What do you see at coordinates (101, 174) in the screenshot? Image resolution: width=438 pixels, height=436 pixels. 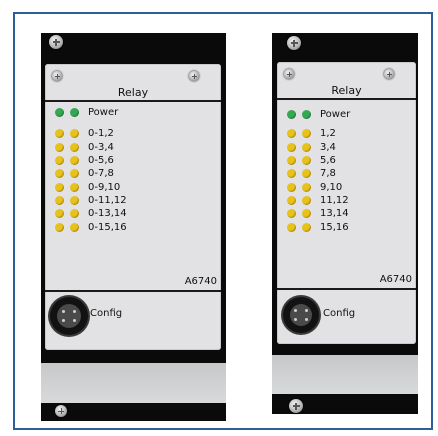 I see `channel-label: 0-7,8` at bounding box center [101, 174].